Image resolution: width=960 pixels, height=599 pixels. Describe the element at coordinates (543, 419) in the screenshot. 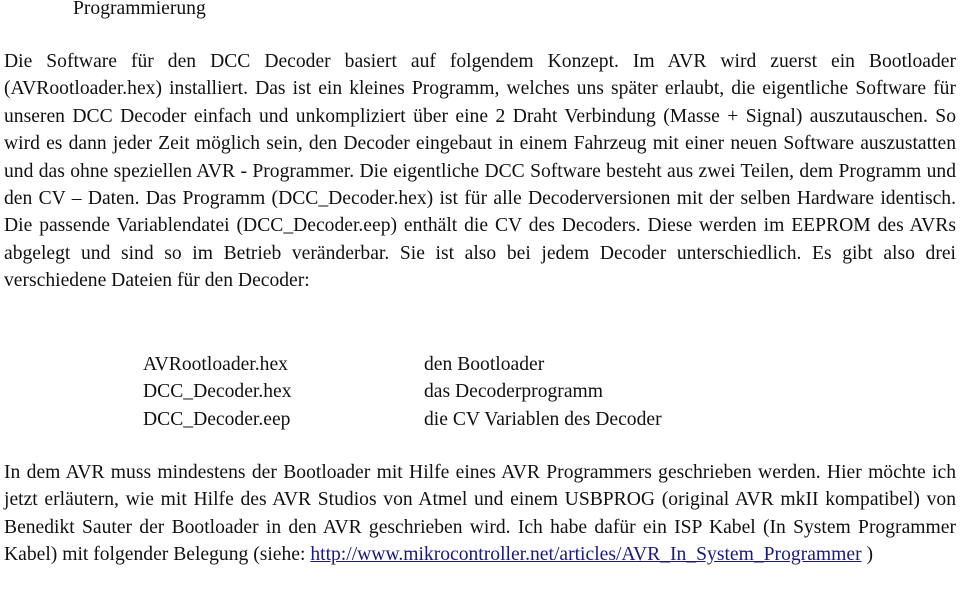

I see `file-description: die CV Variablen des Decoder` at that location.